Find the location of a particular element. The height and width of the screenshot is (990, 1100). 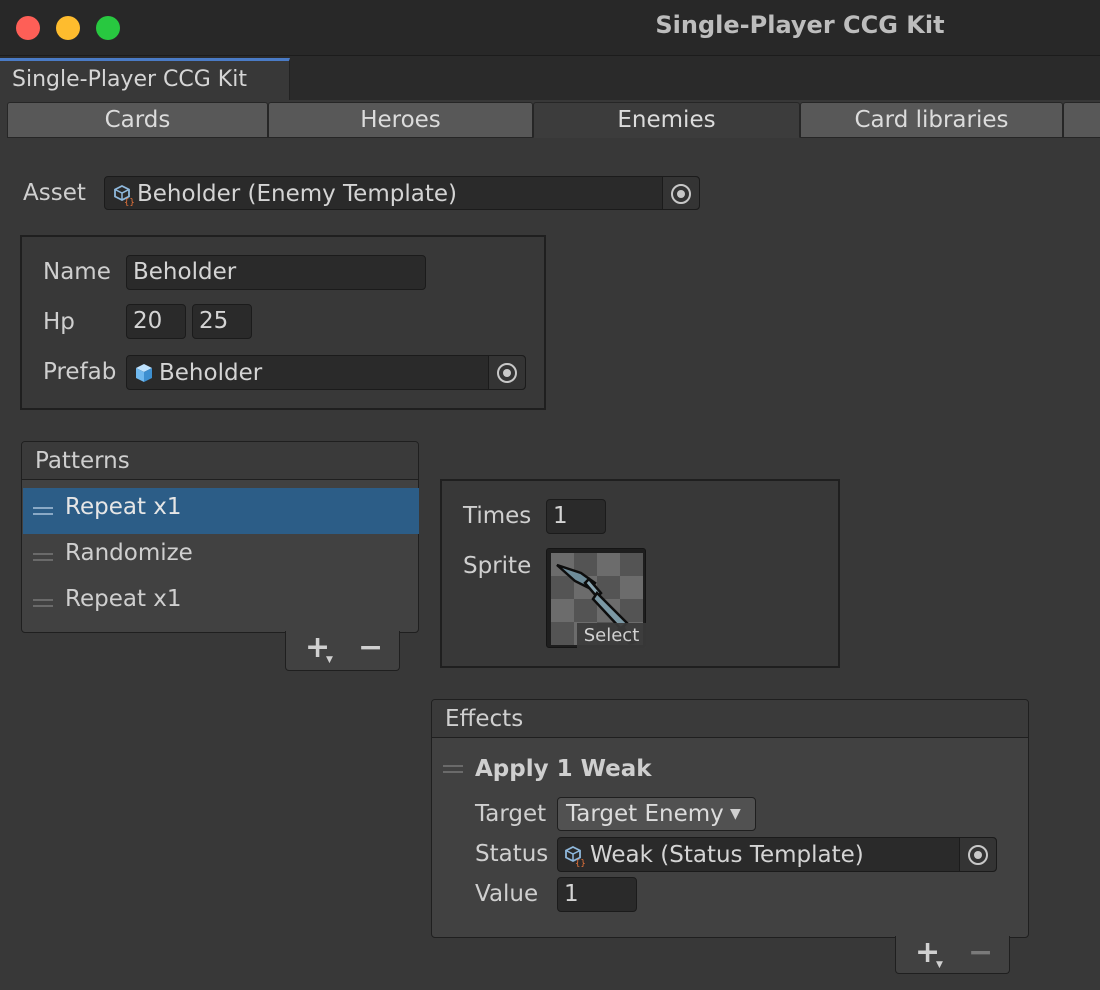

effects-footer: + ▼ − is located at coordinates (952, 955).